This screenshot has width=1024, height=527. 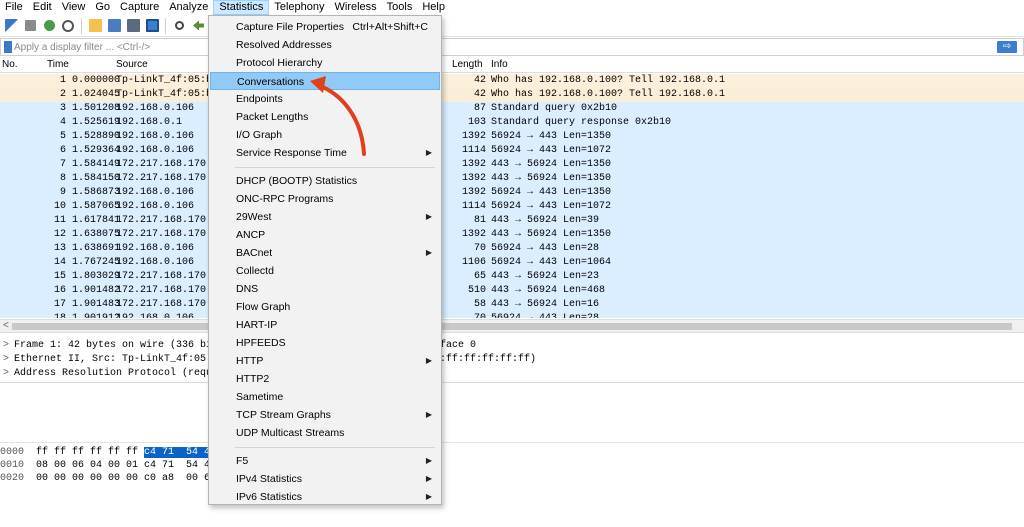 I want to click on menu-item-label: IPv4 Statistics, so click(x=269, y=479).